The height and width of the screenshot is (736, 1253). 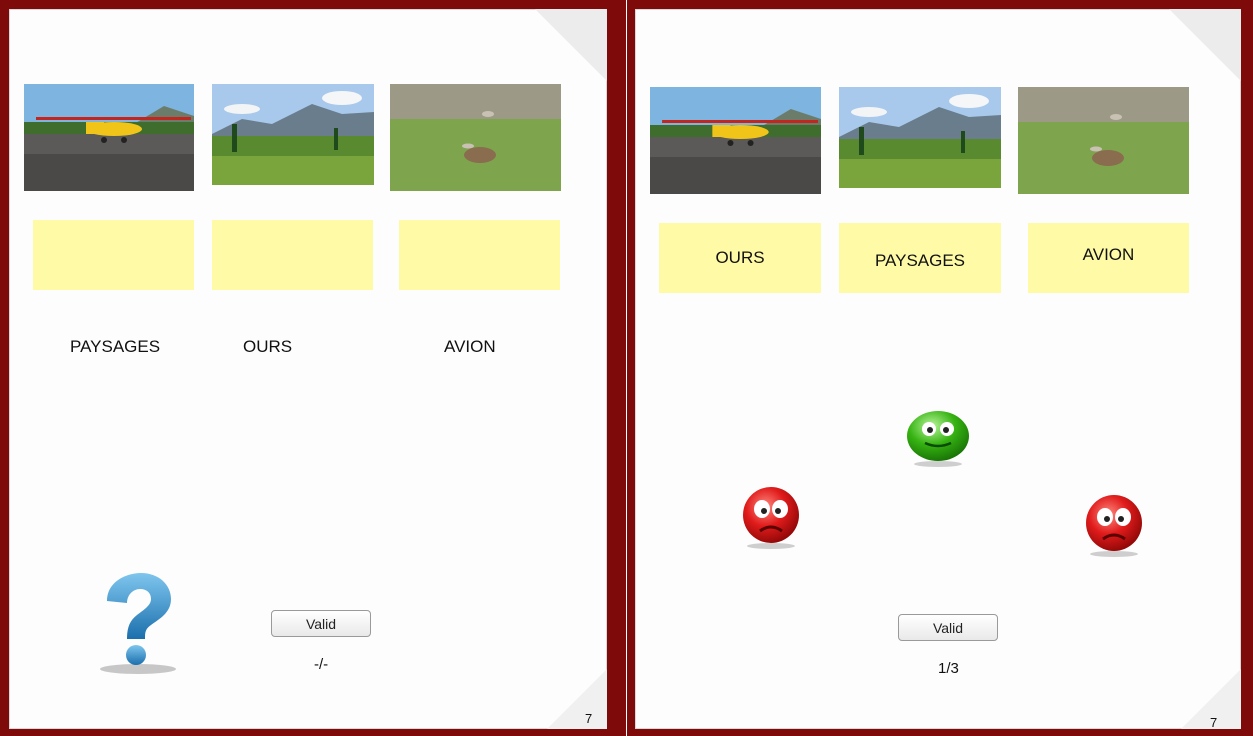 I want to click on drop-zone-3: AVION, so click(x=1108, y=258).